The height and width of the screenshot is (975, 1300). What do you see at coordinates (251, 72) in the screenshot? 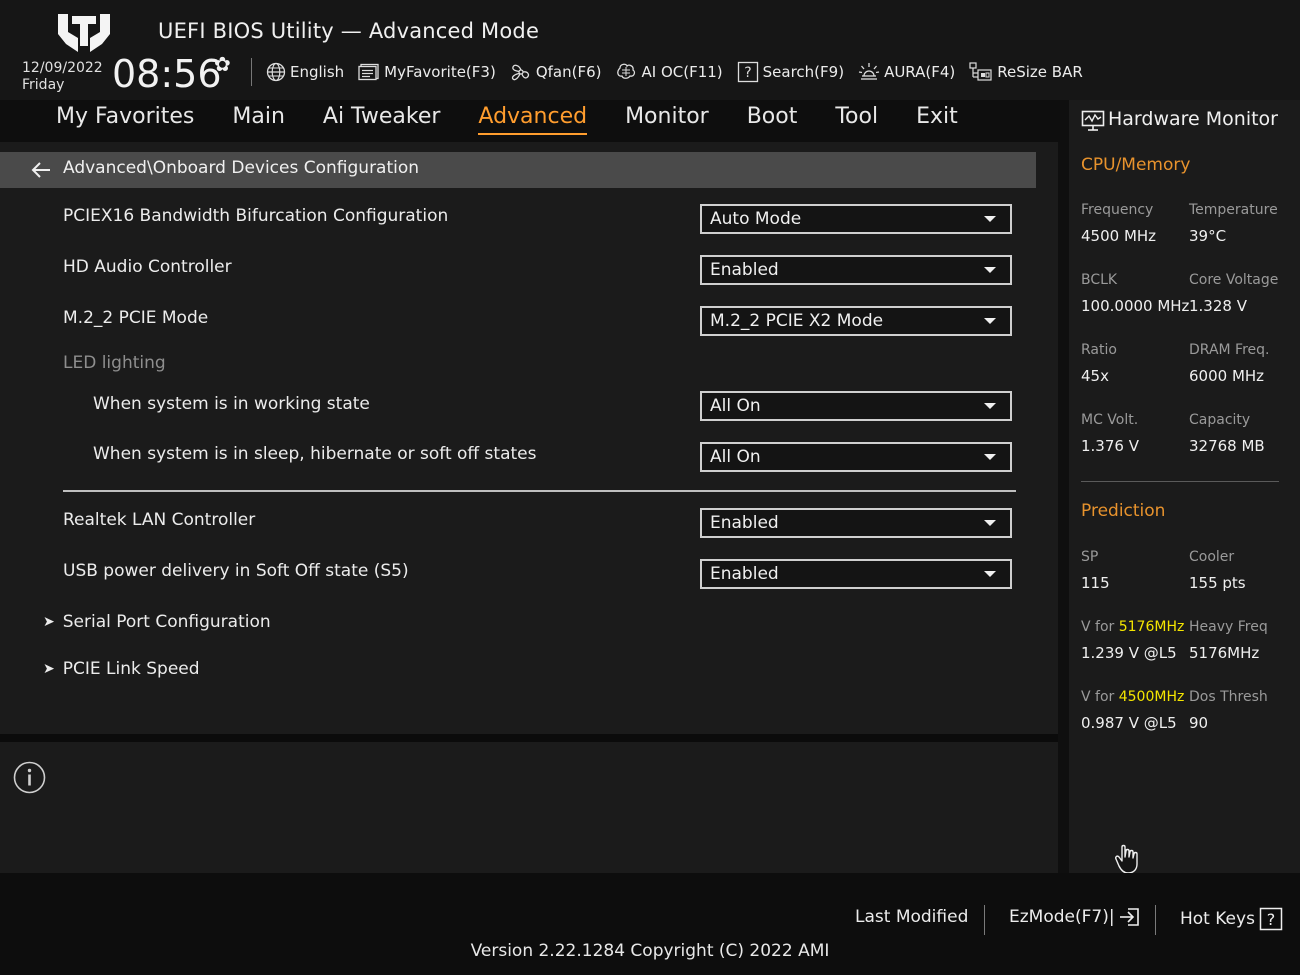
I see `header-divider` at bounding box center [251, 72].